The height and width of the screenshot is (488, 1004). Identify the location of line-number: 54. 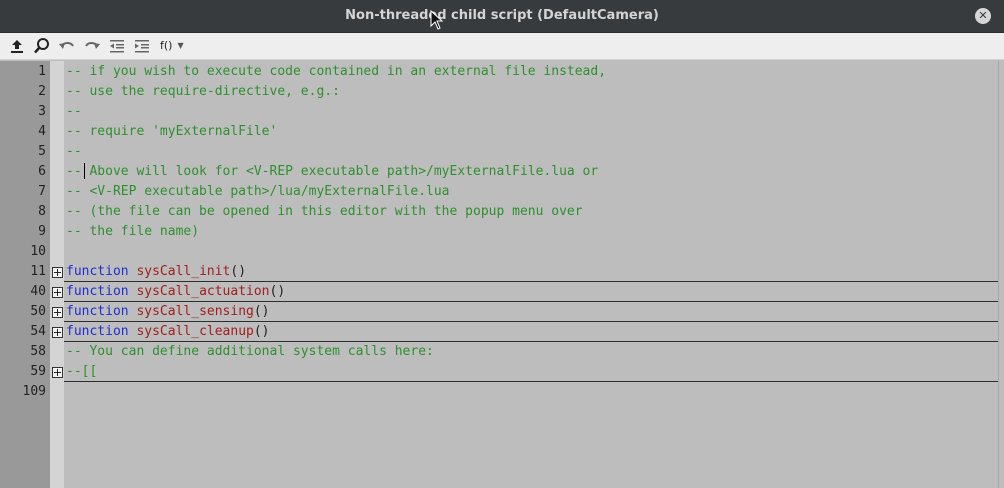
(38, 331).